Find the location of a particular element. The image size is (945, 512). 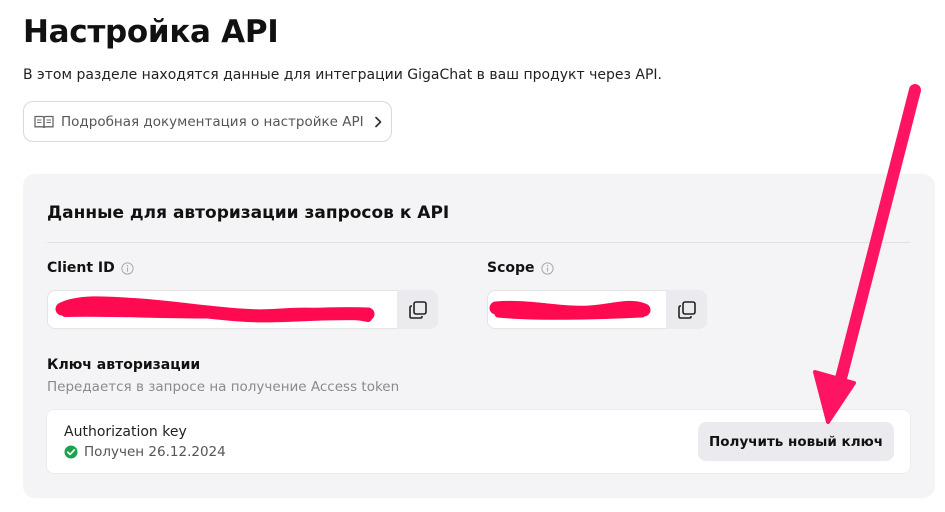

page-title: Настройка API is located at coordinates (151, 32).